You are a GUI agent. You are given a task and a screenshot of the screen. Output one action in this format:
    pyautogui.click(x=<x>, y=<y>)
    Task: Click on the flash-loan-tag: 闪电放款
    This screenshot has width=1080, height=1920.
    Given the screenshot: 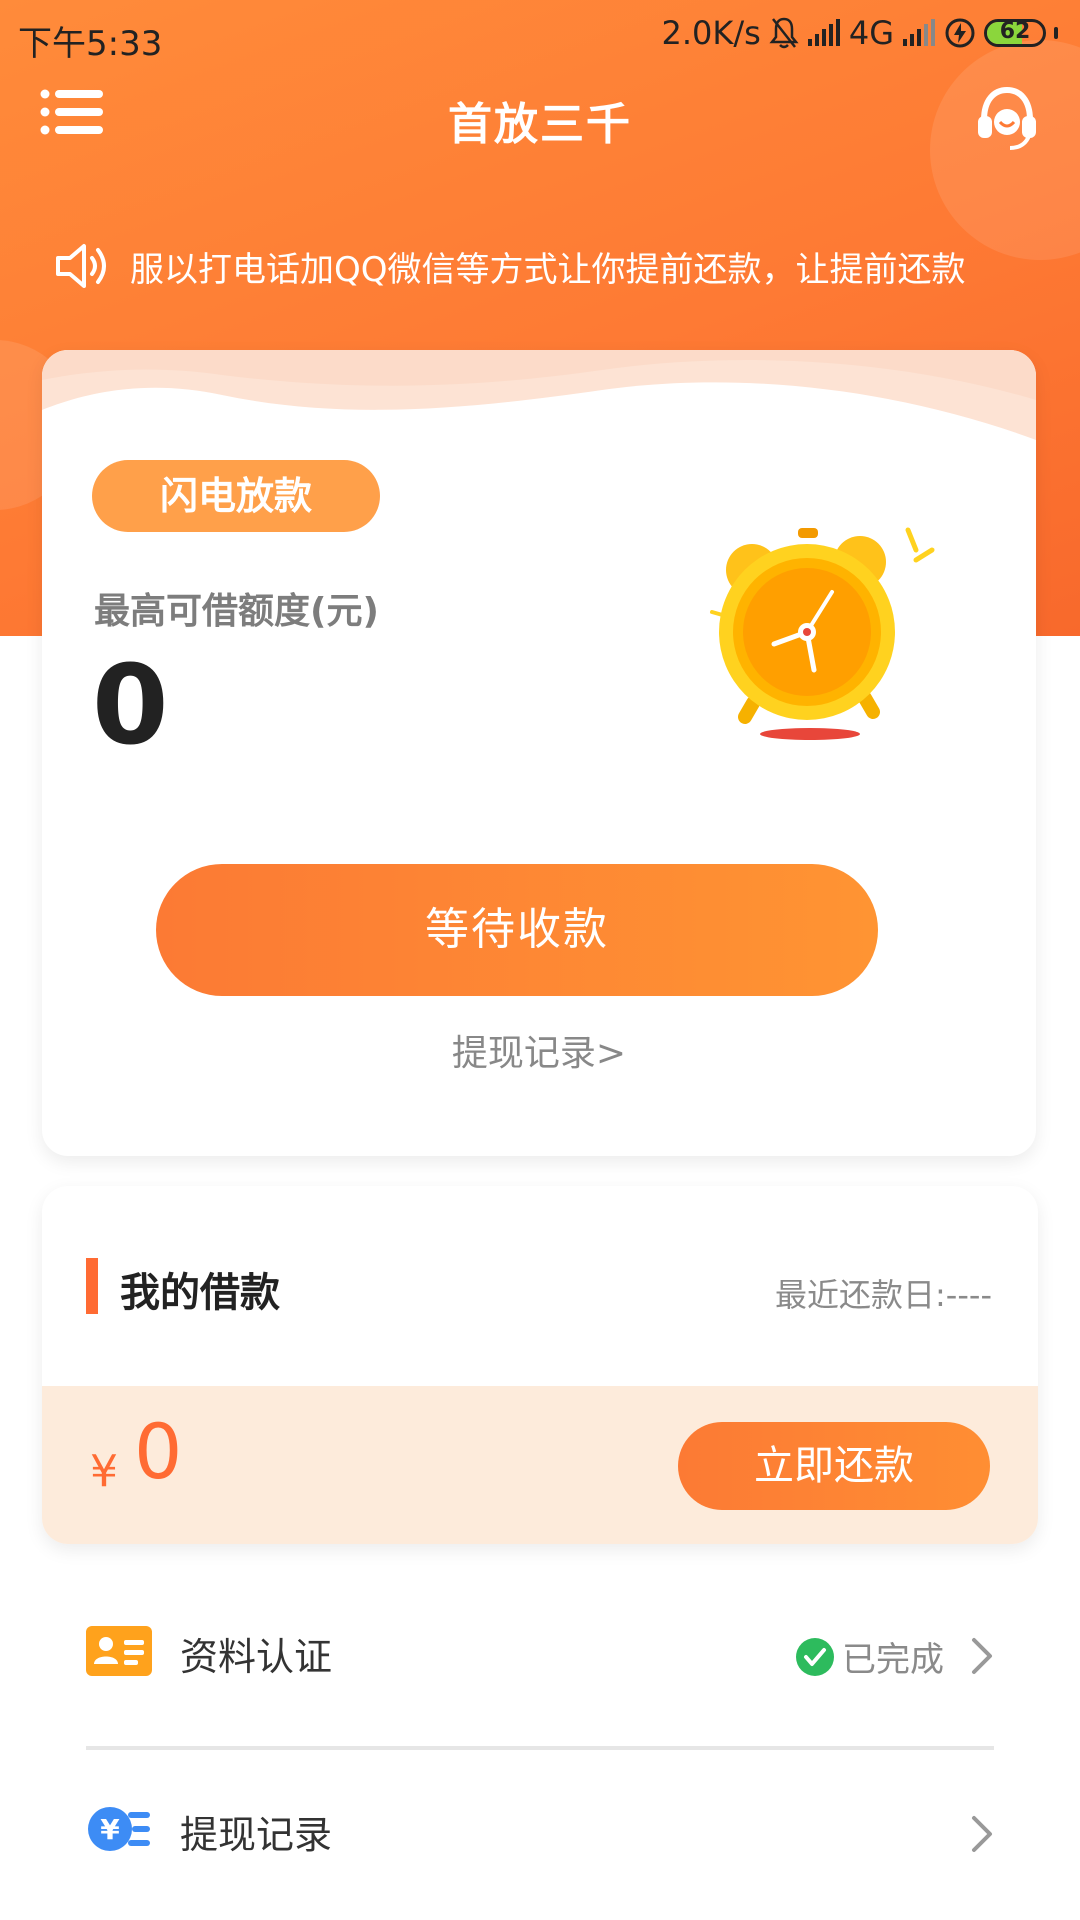 What is the action you would take?
    pyautogui.click(x=236, y=496)
    